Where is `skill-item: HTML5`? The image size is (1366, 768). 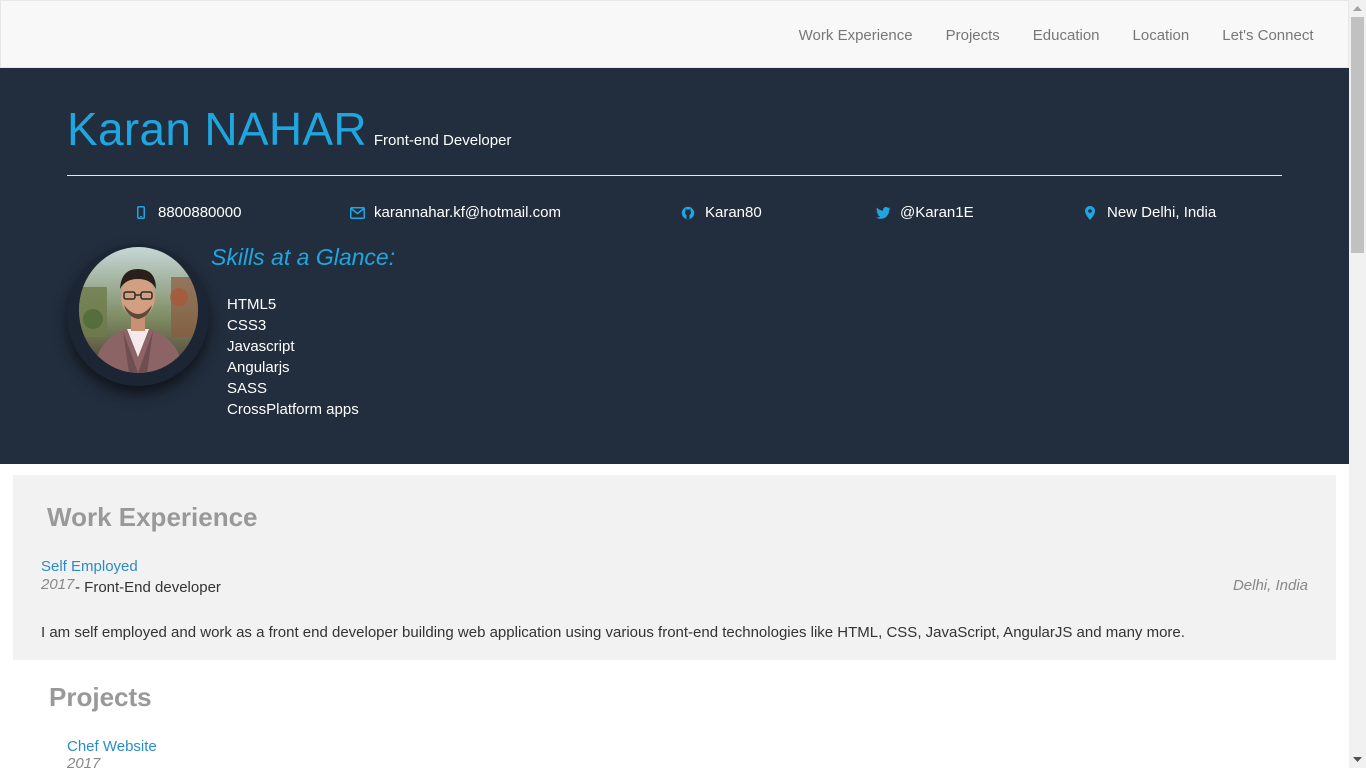
skill-item: HTML5 is located at coordinates (252, 304).